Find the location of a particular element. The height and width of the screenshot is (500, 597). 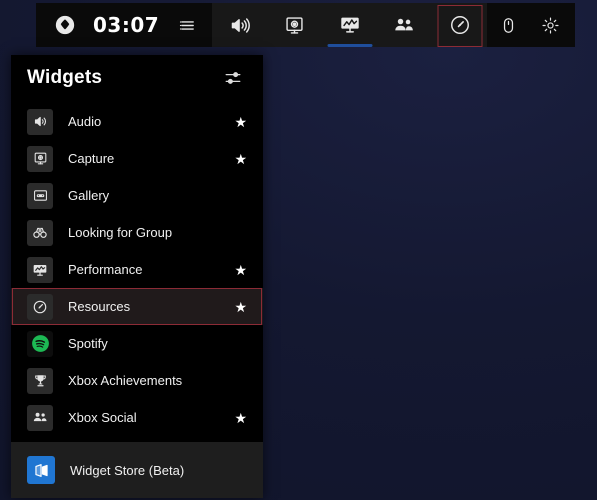

widget-item-xbox-social: Xbox Social ★ is located at coordinates (137, 417).